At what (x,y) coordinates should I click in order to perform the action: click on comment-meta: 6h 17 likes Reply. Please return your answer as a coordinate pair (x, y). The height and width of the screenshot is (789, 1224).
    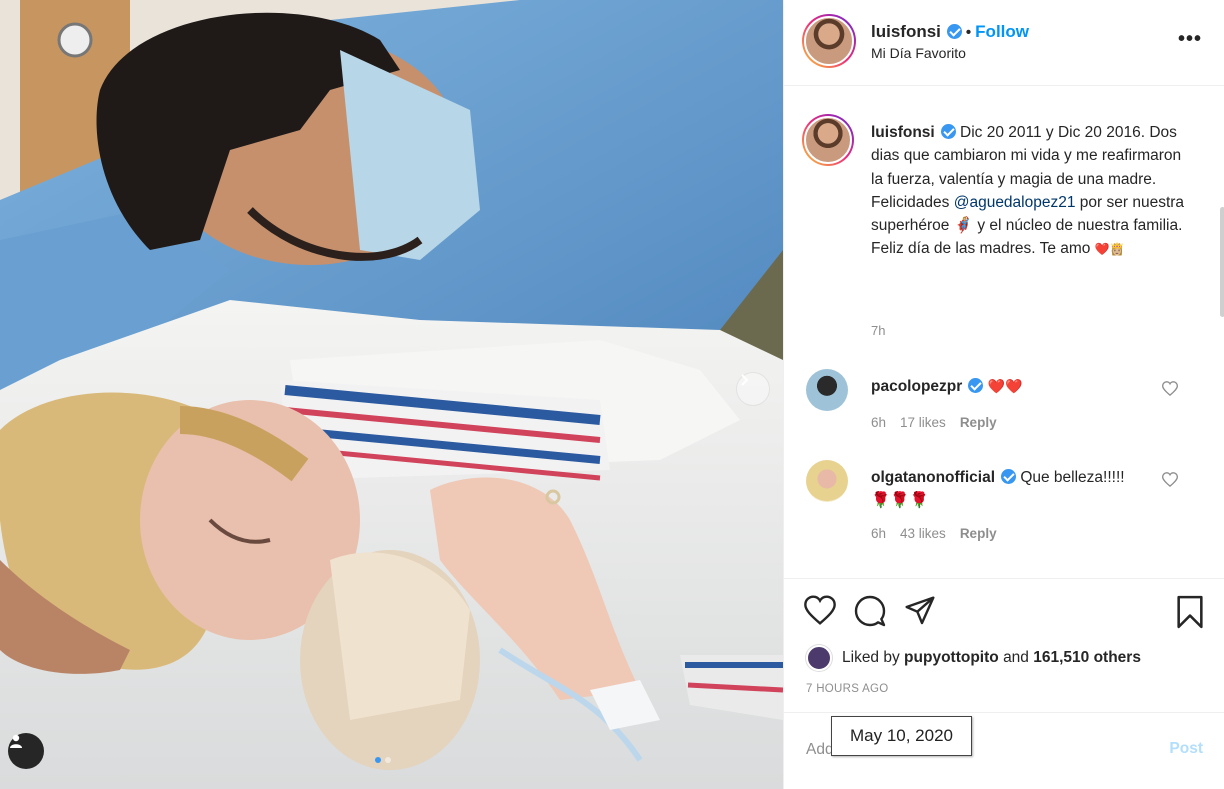
    Looking at the image, I should click on (941, 422).